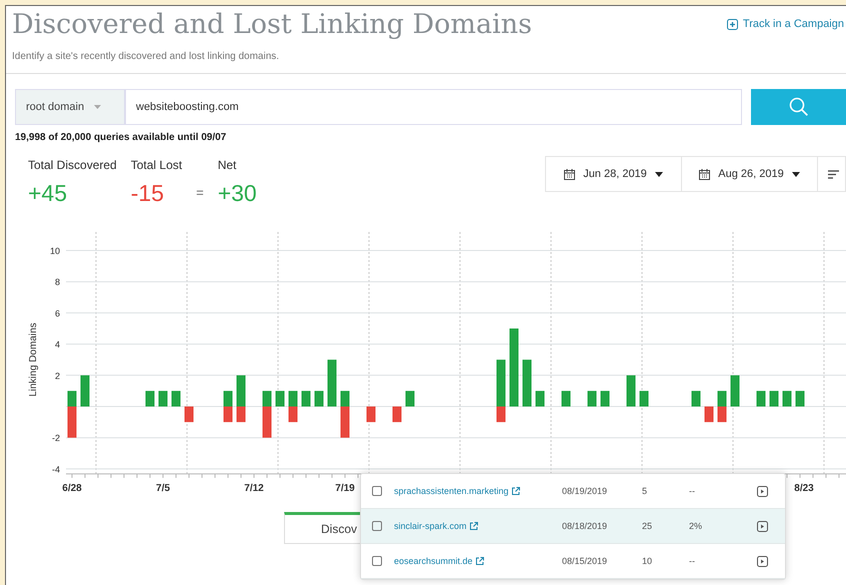 The width and height of the screenshot is (846, 585). What do you see at coordinates (798, 107) in the screenshot?
I see `search-icon` at bounding box center [798, 107].